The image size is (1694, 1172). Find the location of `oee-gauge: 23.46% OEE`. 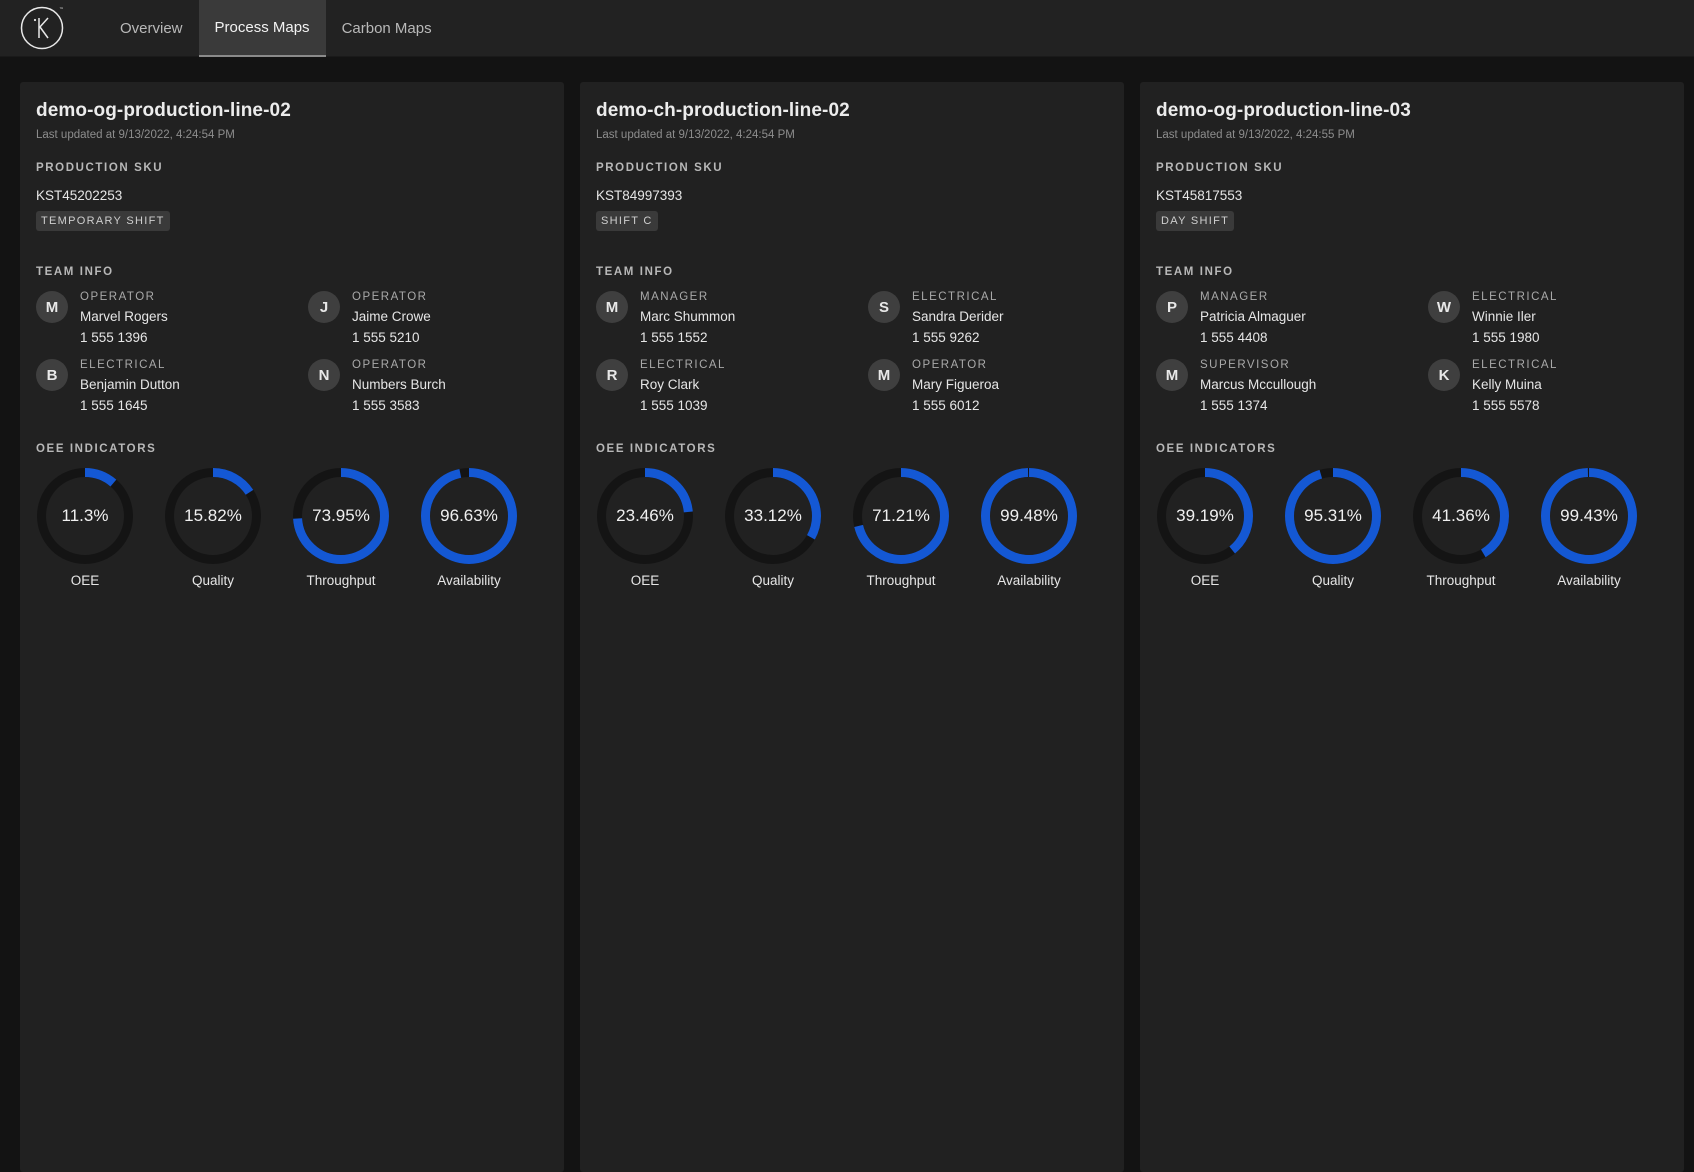

oee-gauge: 23.46% OEE is located at coordinates (660, 527).